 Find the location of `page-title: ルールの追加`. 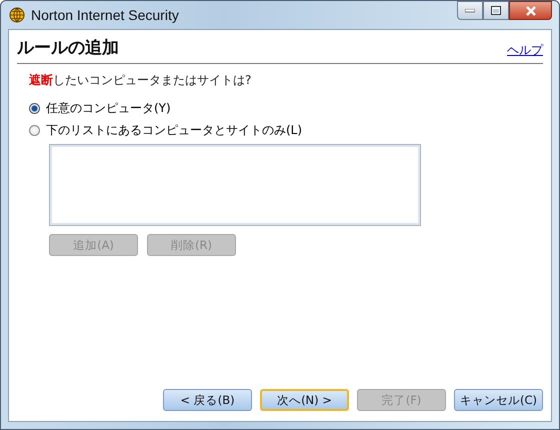

page-title: ルールの追加 is located at coordinates (68, 48).